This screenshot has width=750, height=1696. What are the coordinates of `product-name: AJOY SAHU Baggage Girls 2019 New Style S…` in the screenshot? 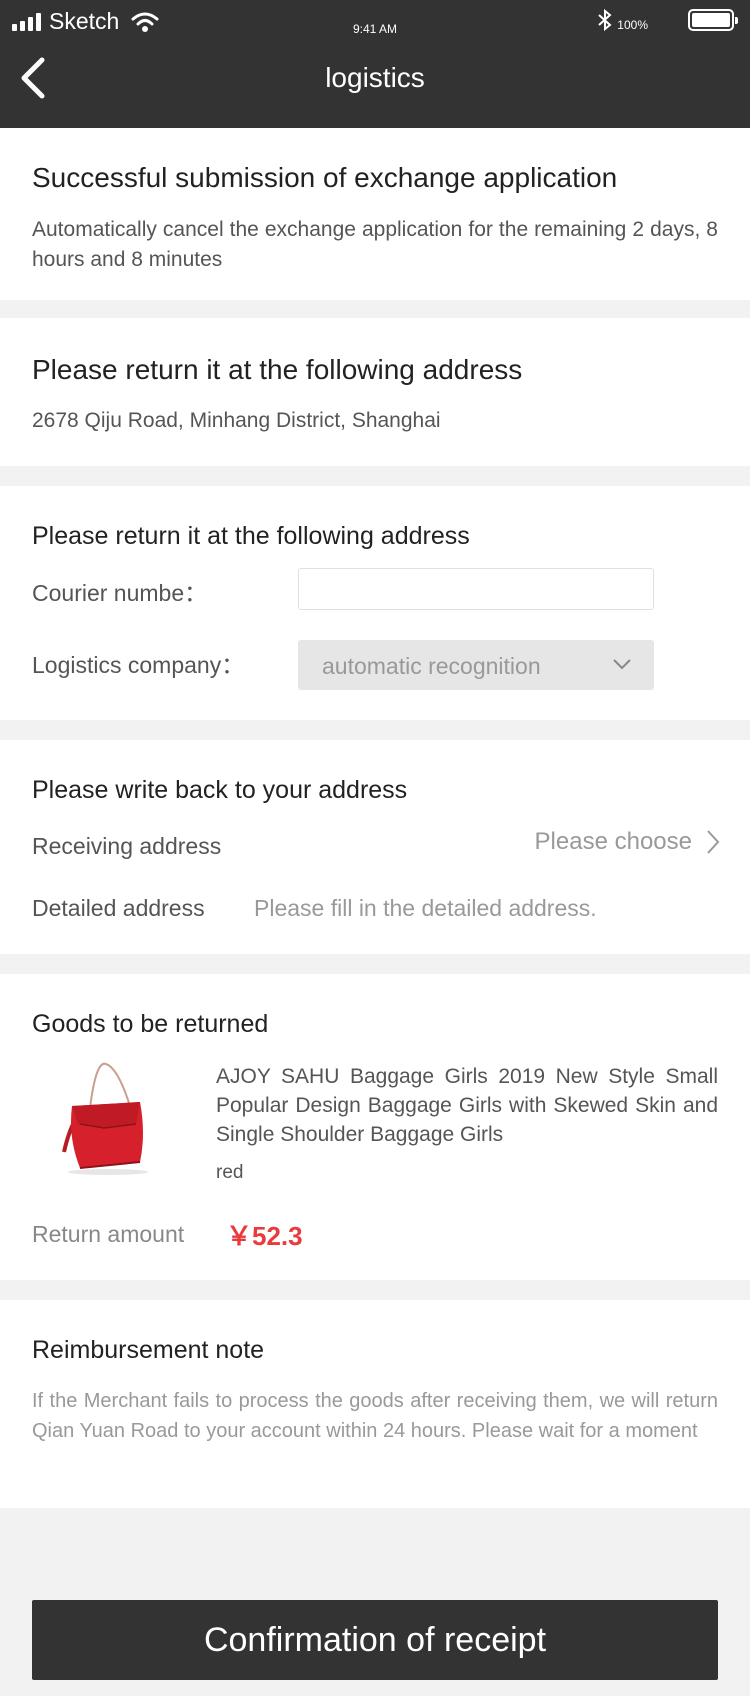 It's located at (467, 1105).